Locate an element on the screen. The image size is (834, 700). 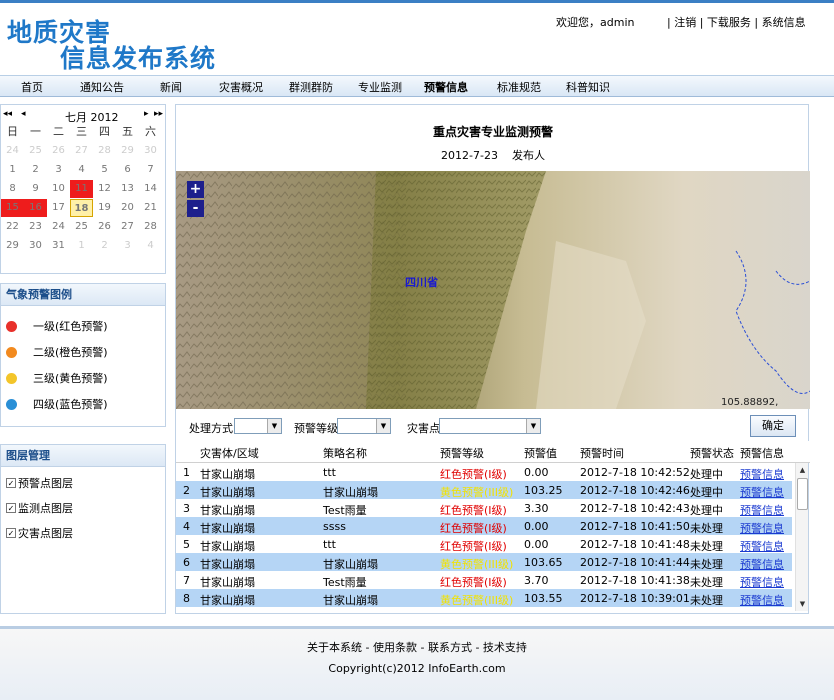
level-select: ▼ is located at coordinates (364, 426).